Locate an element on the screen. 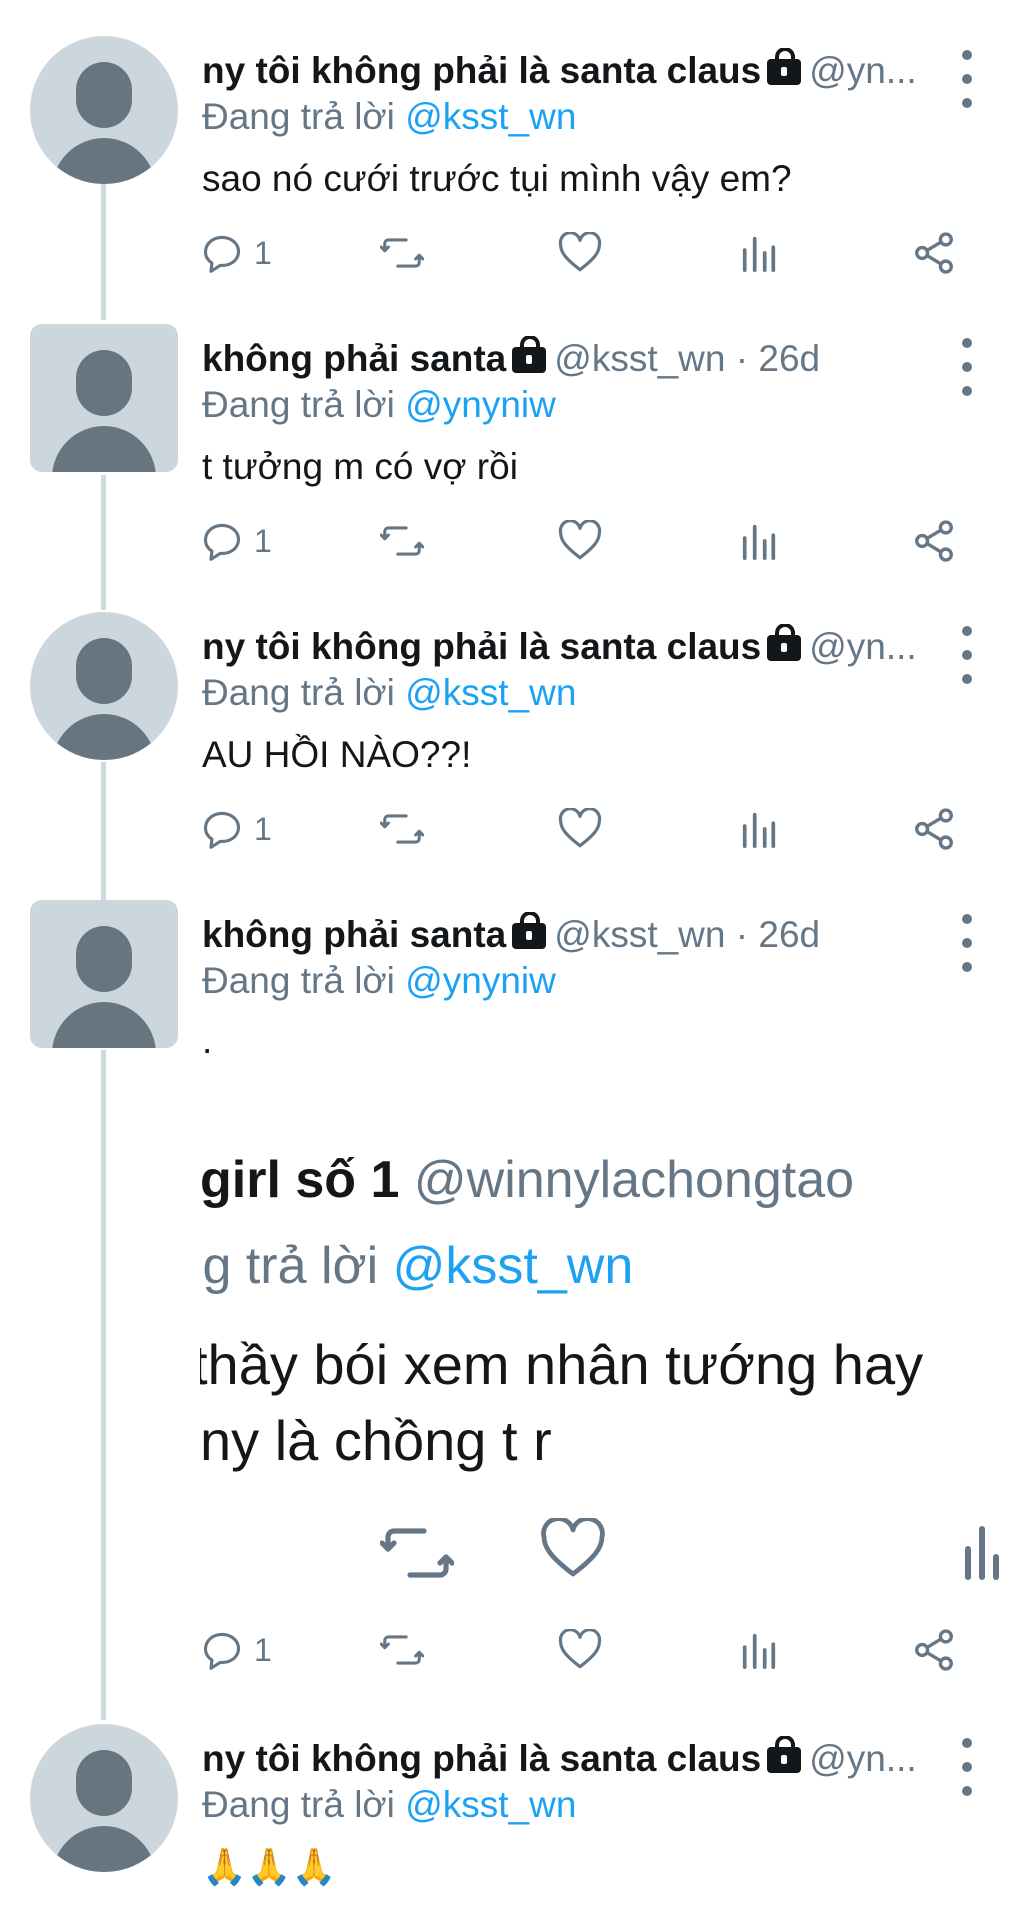  embedded-reply-mention: @ksst_wn is located at coordinates (513, 1266).